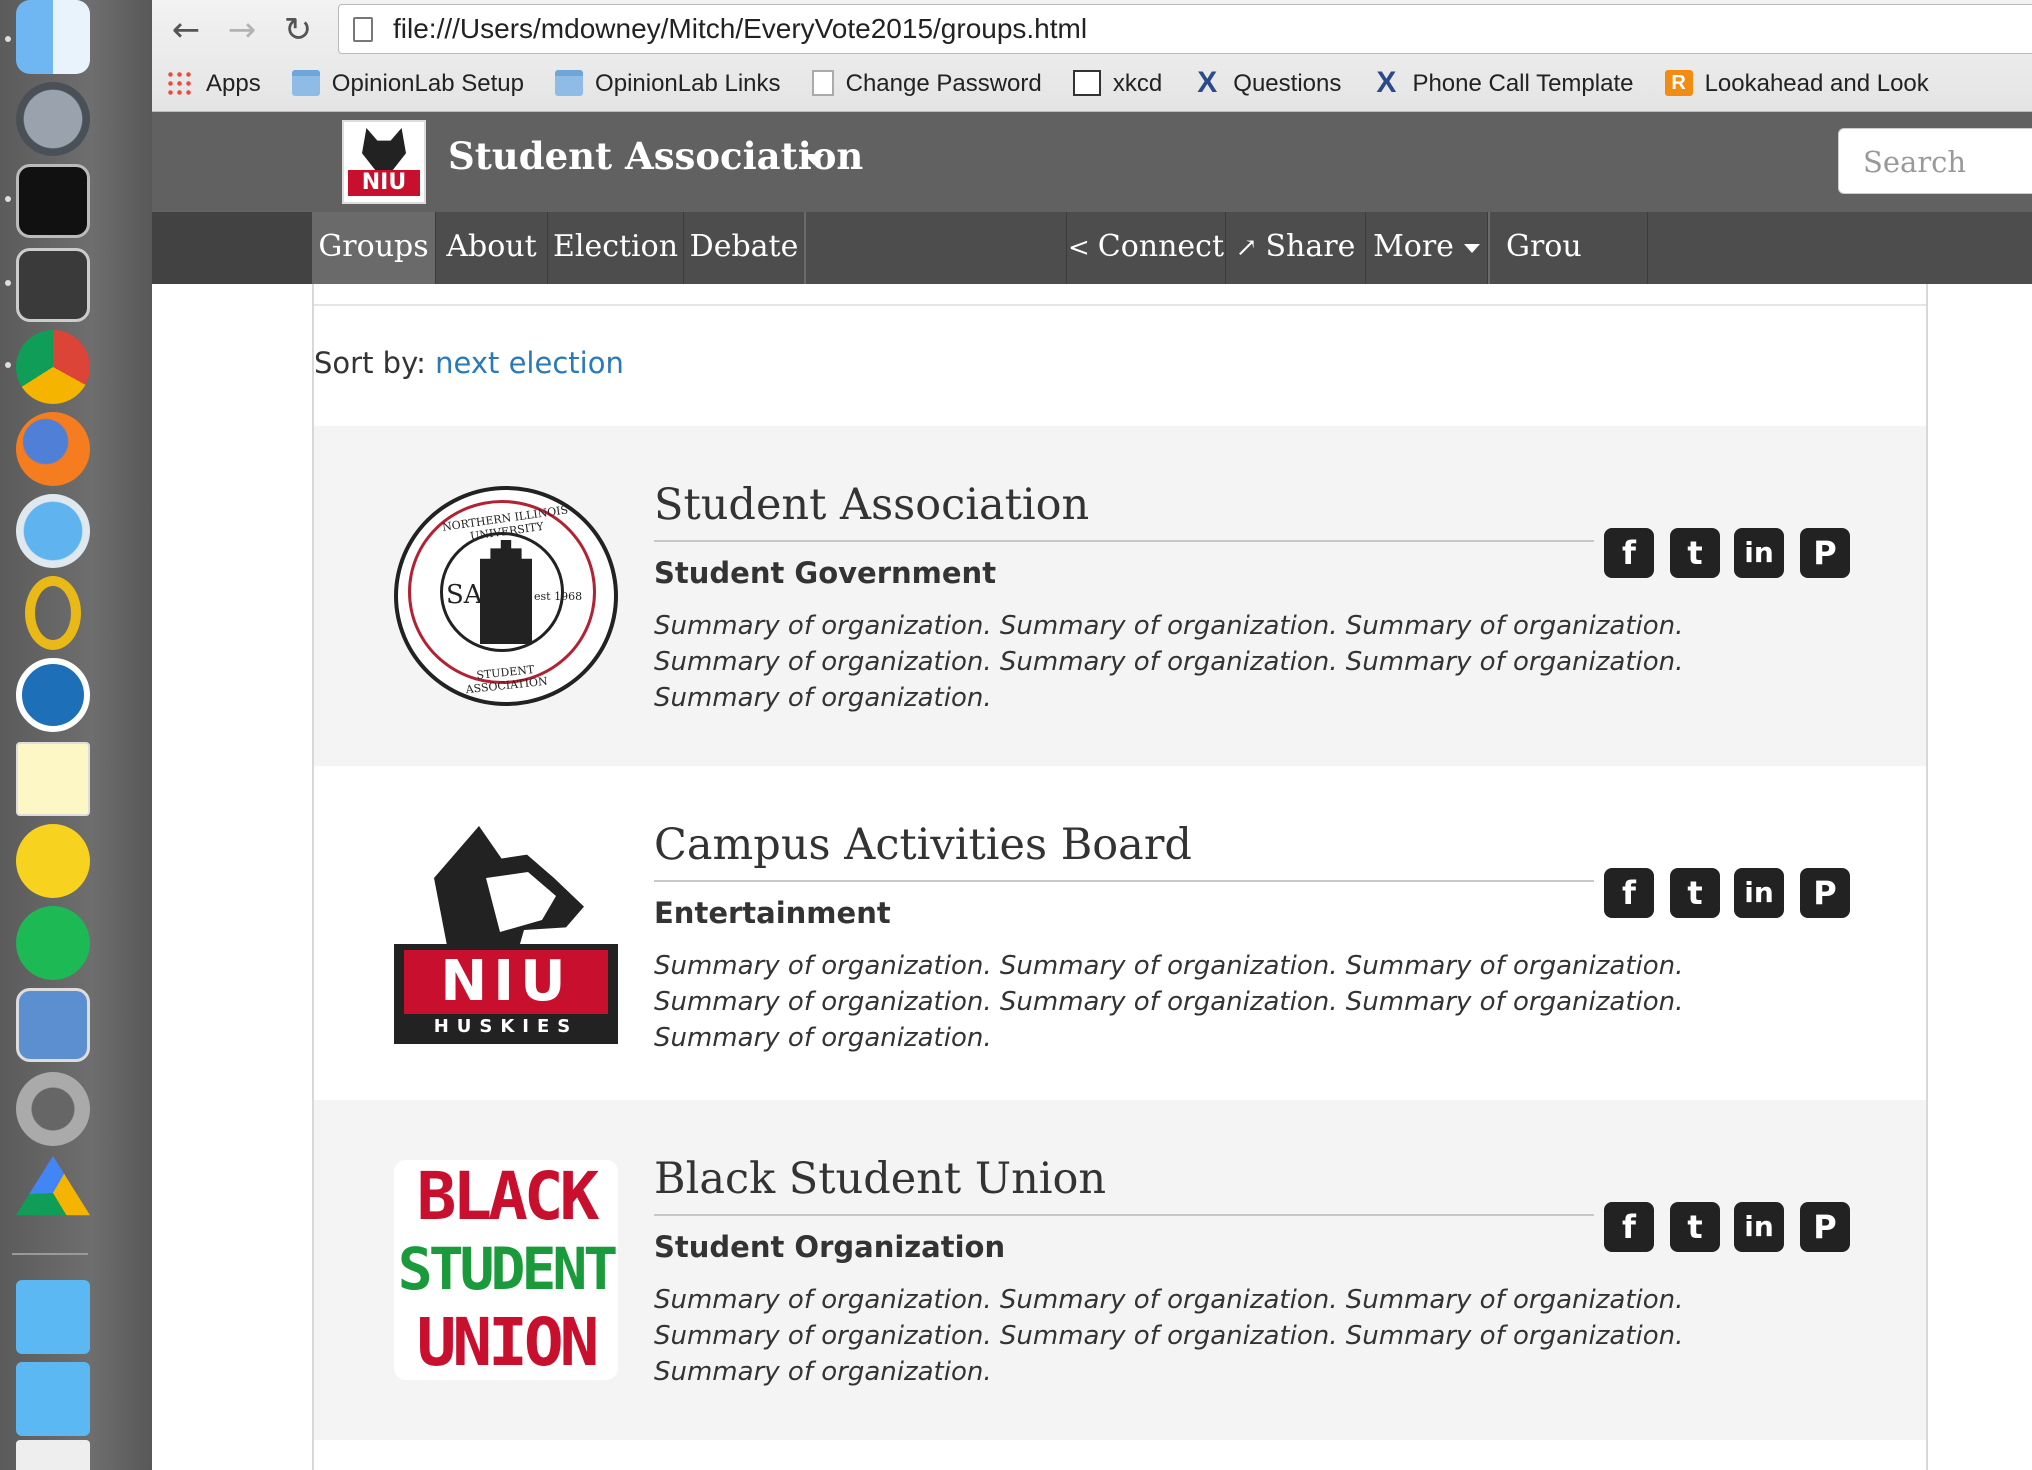 The height and width of the screenshot is (1470, 2032). What do you see at coordinates (1287, 83) in the screenshot?
I see `bookmark-label: Questions` at bounding box center [1287, 83].